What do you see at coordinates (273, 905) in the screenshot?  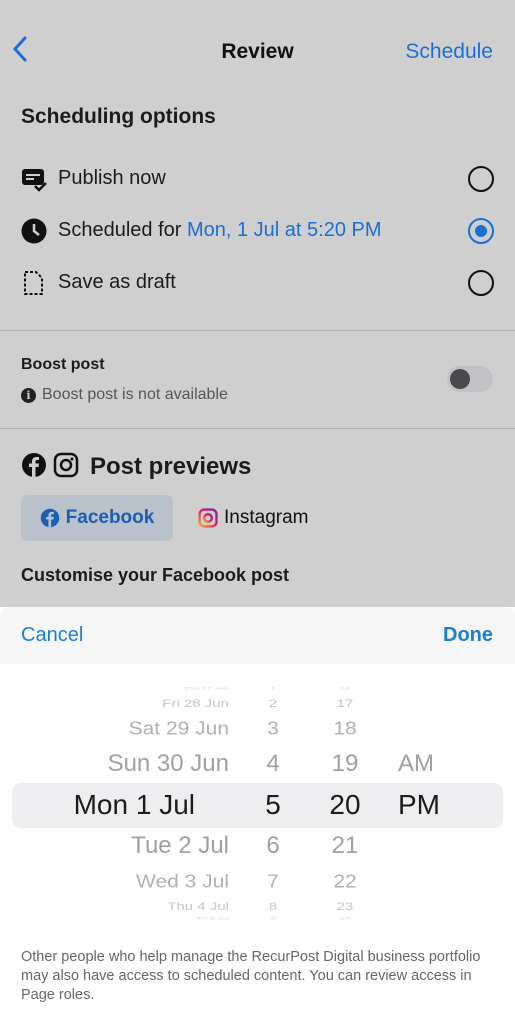 I see `picker-hour-option: 8` at bounding box center [273, 905].